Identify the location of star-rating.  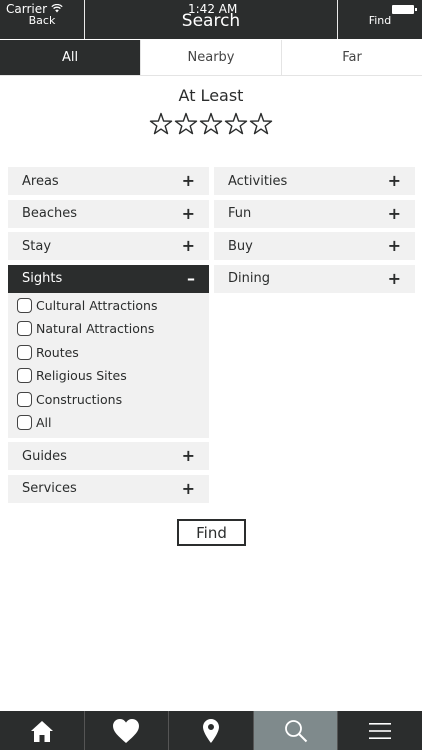
(211, 124).